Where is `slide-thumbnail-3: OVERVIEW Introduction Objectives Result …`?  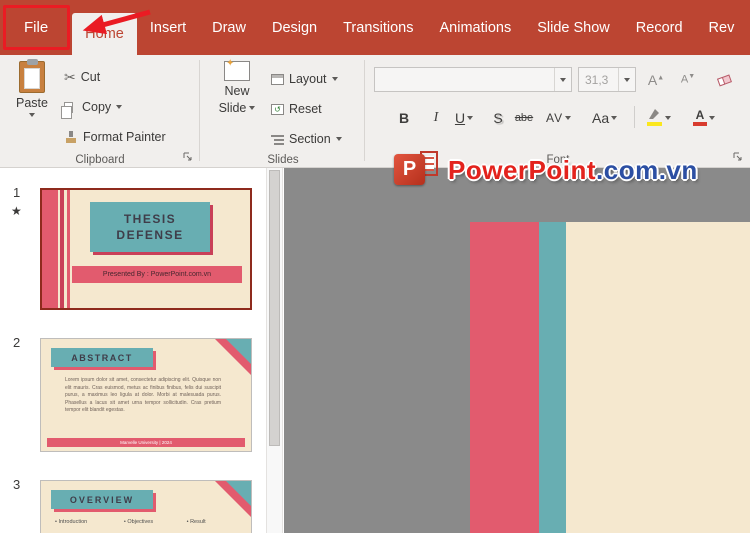
slide-thumbnail-3: OVERVIEW Introduction Objectives Result … is located at coordinates (146, 506).